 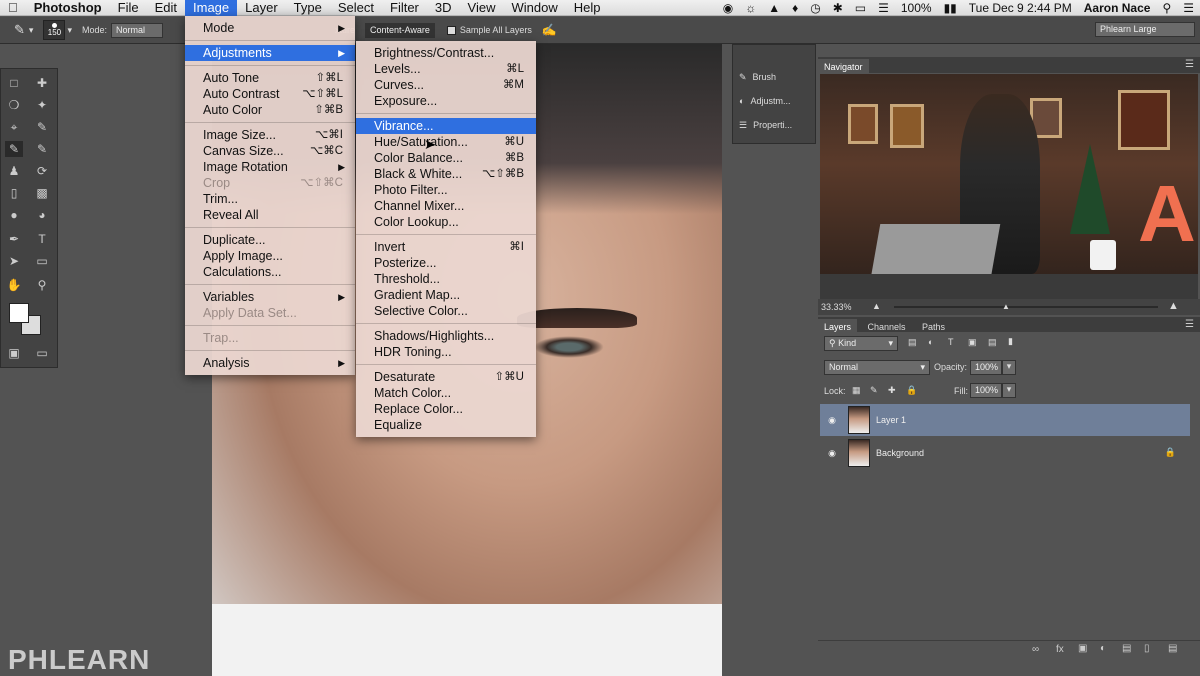 What do you see at coordinates (815, 8) in the screenshot?
I see `time-machine-icon: ◷` at bounding box center [815, 8].